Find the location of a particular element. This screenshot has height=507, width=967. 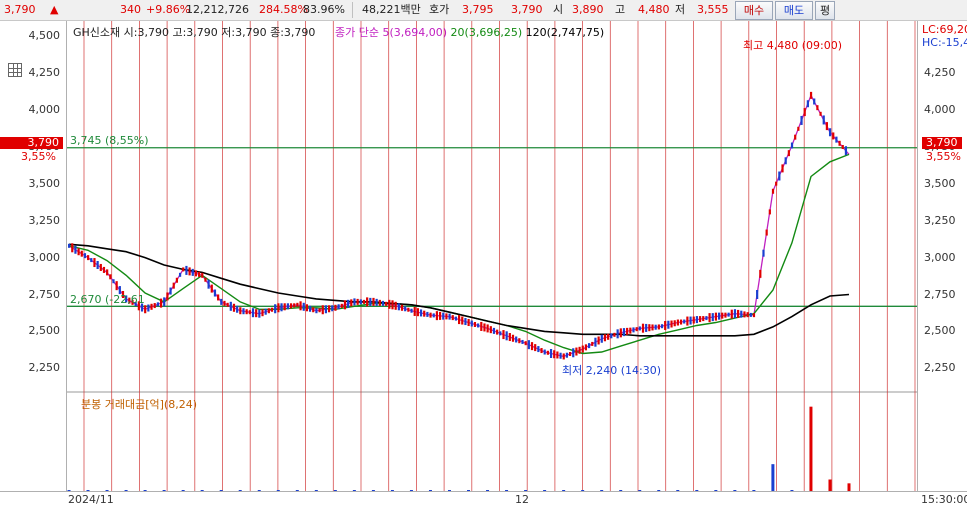

upper-line-label: 3,745 (8,55%) is located at coordinates (109, 140).